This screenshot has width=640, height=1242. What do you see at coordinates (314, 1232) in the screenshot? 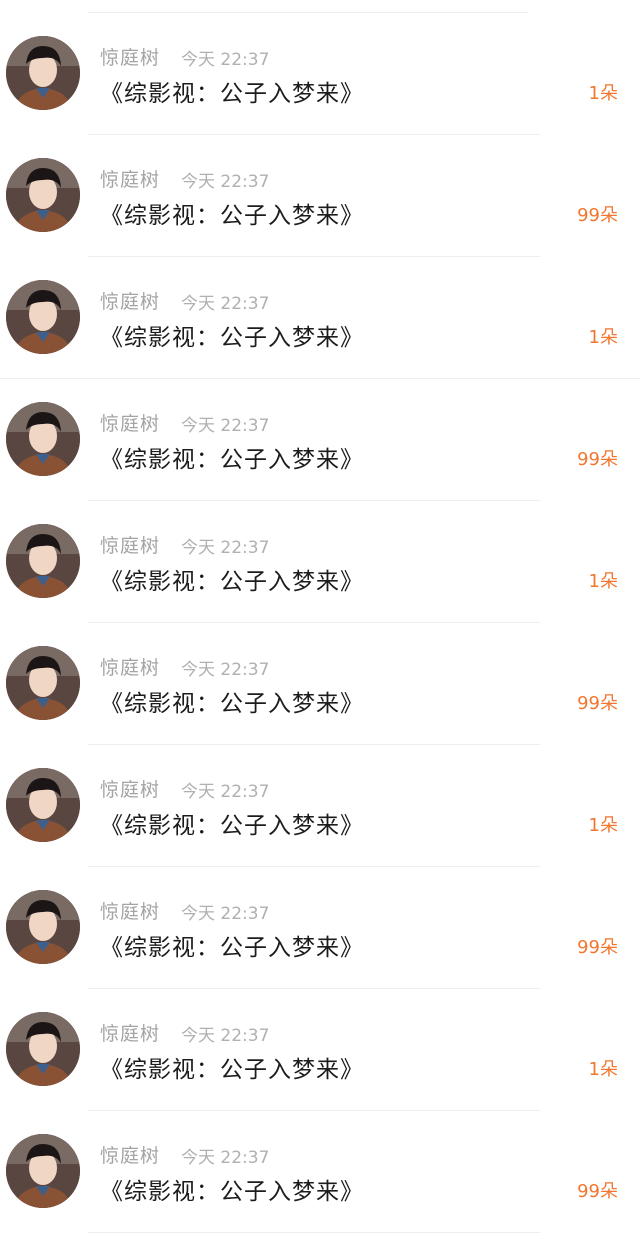
I see `row-divider` at bounding box center [314, 1232].